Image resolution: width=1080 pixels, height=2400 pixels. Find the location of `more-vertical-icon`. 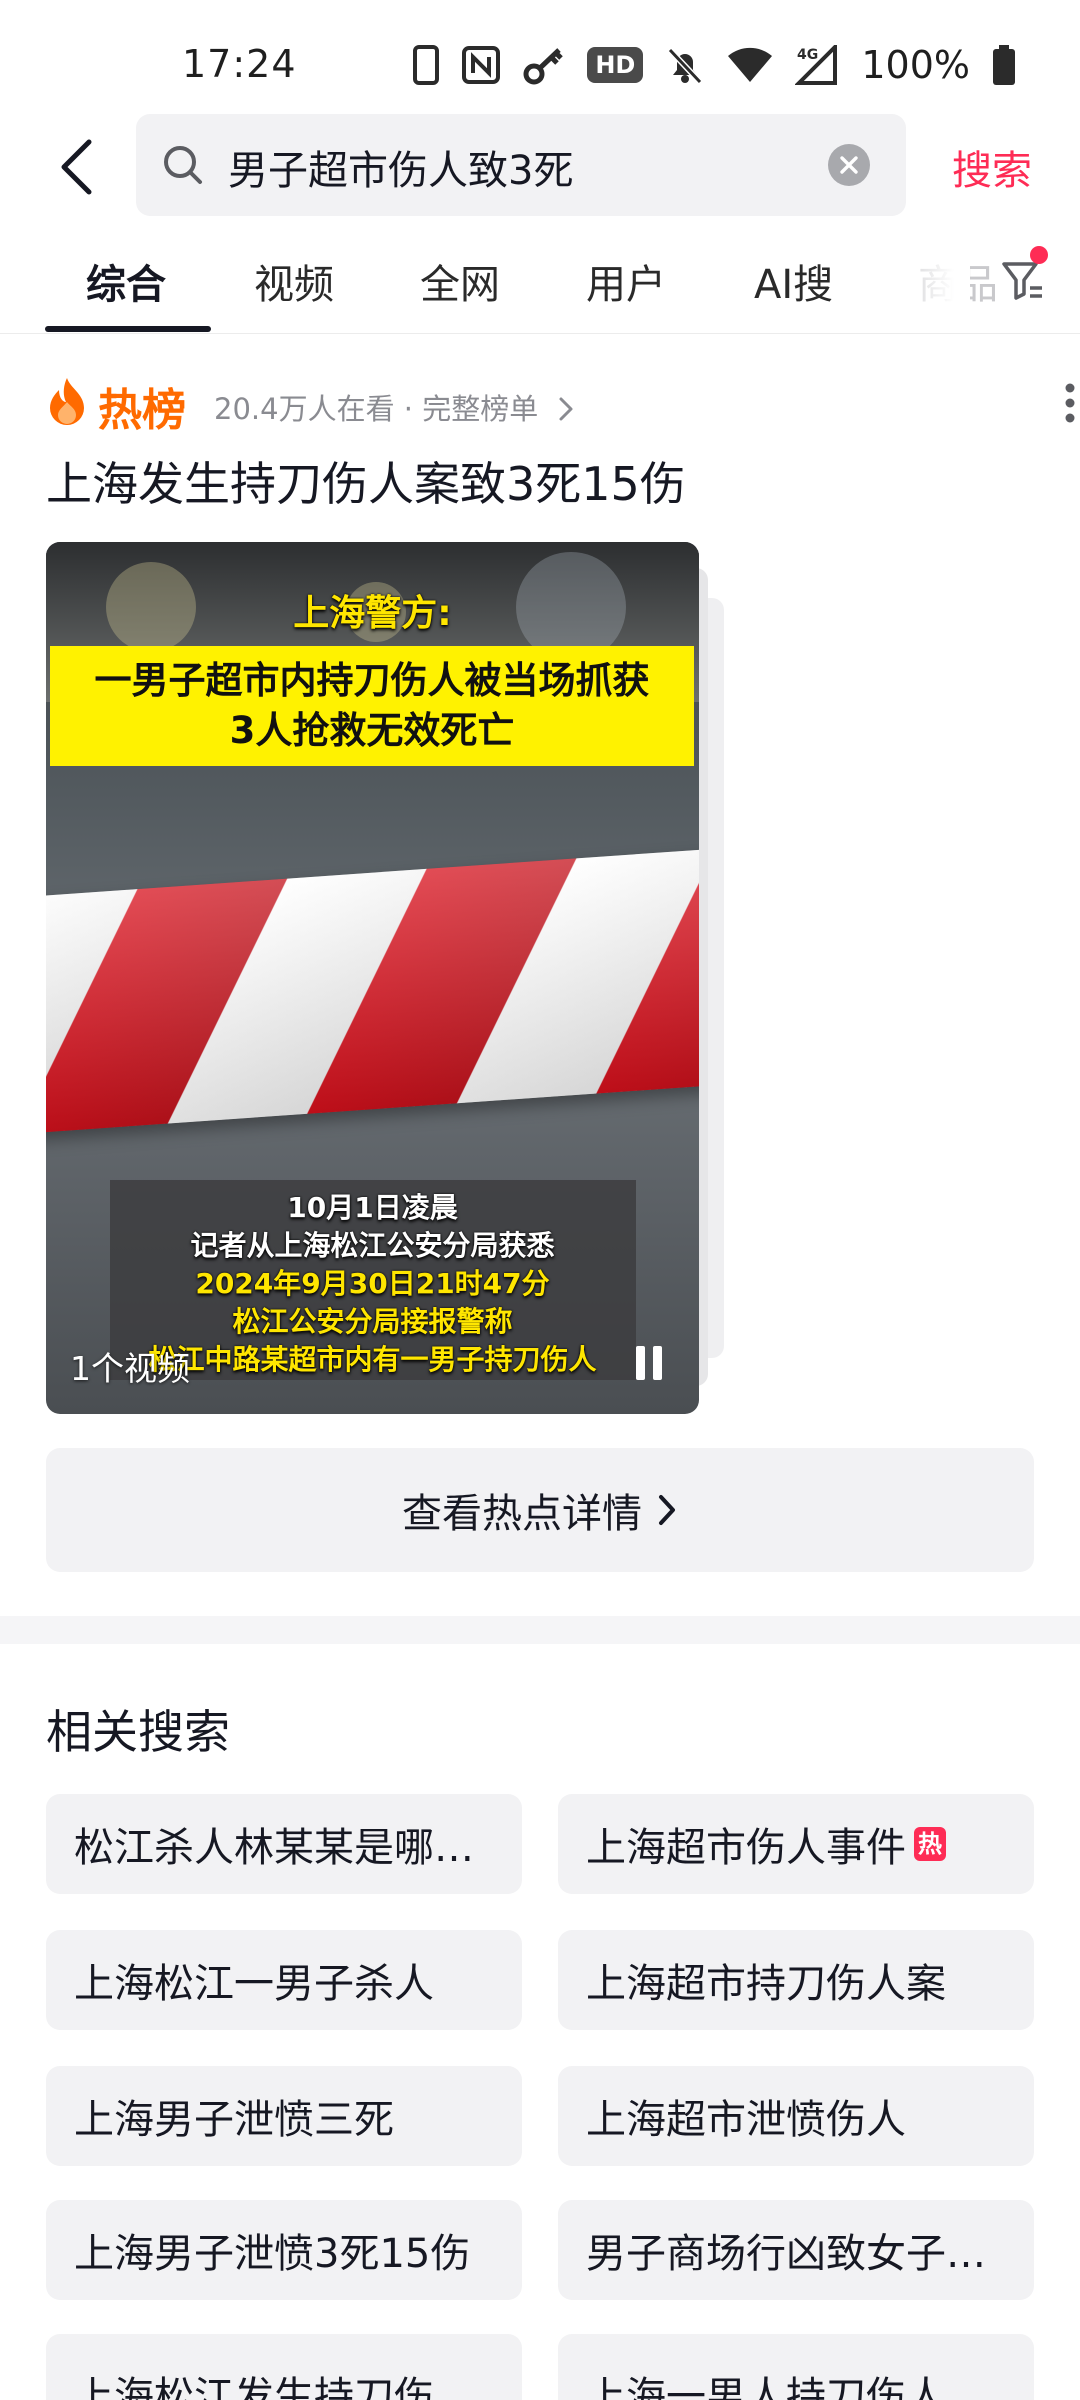

more-vertical-icon is located at coordinates (1070, 403).